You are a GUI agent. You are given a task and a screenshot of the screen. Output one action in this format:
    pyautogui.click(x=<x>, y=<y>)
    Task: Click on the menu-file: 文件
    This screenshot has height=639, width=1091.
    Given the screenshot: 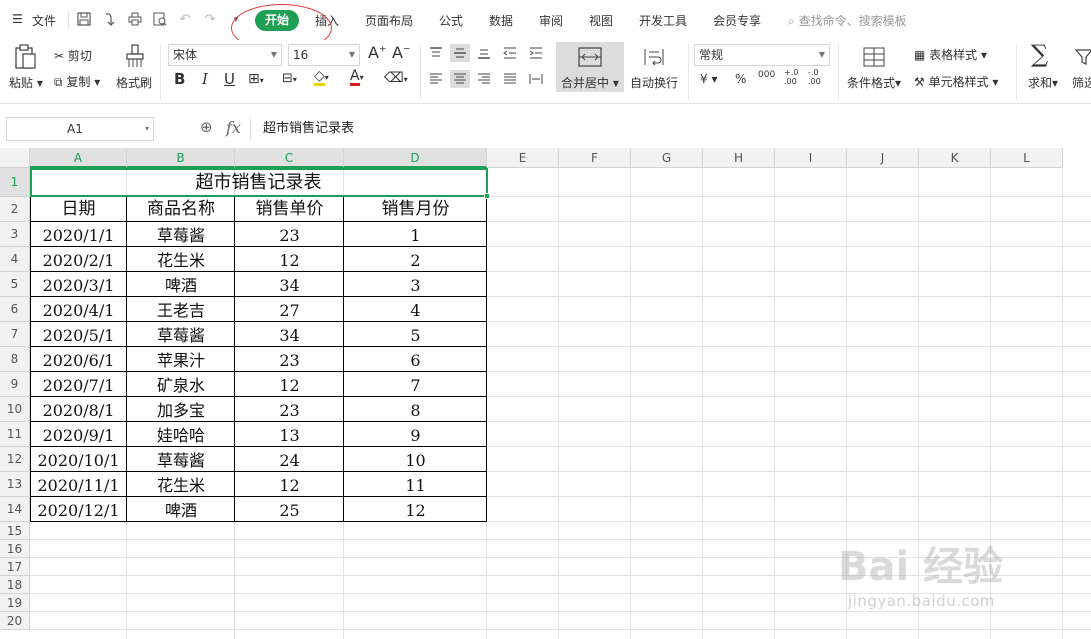 What is the action you would take?
    pyautogui.click(x=44, y=20)
    